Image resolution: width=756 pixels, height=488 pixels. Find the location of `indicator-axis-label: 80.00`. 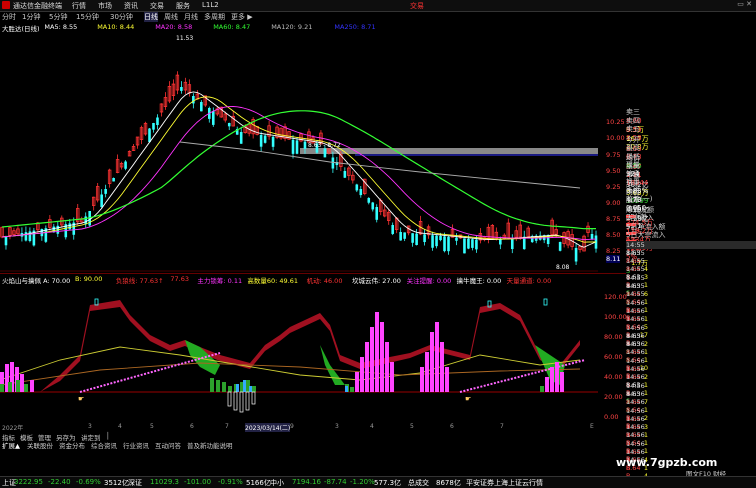

indicator-axis-label: 80.00 is located at coordinates (613, 337).